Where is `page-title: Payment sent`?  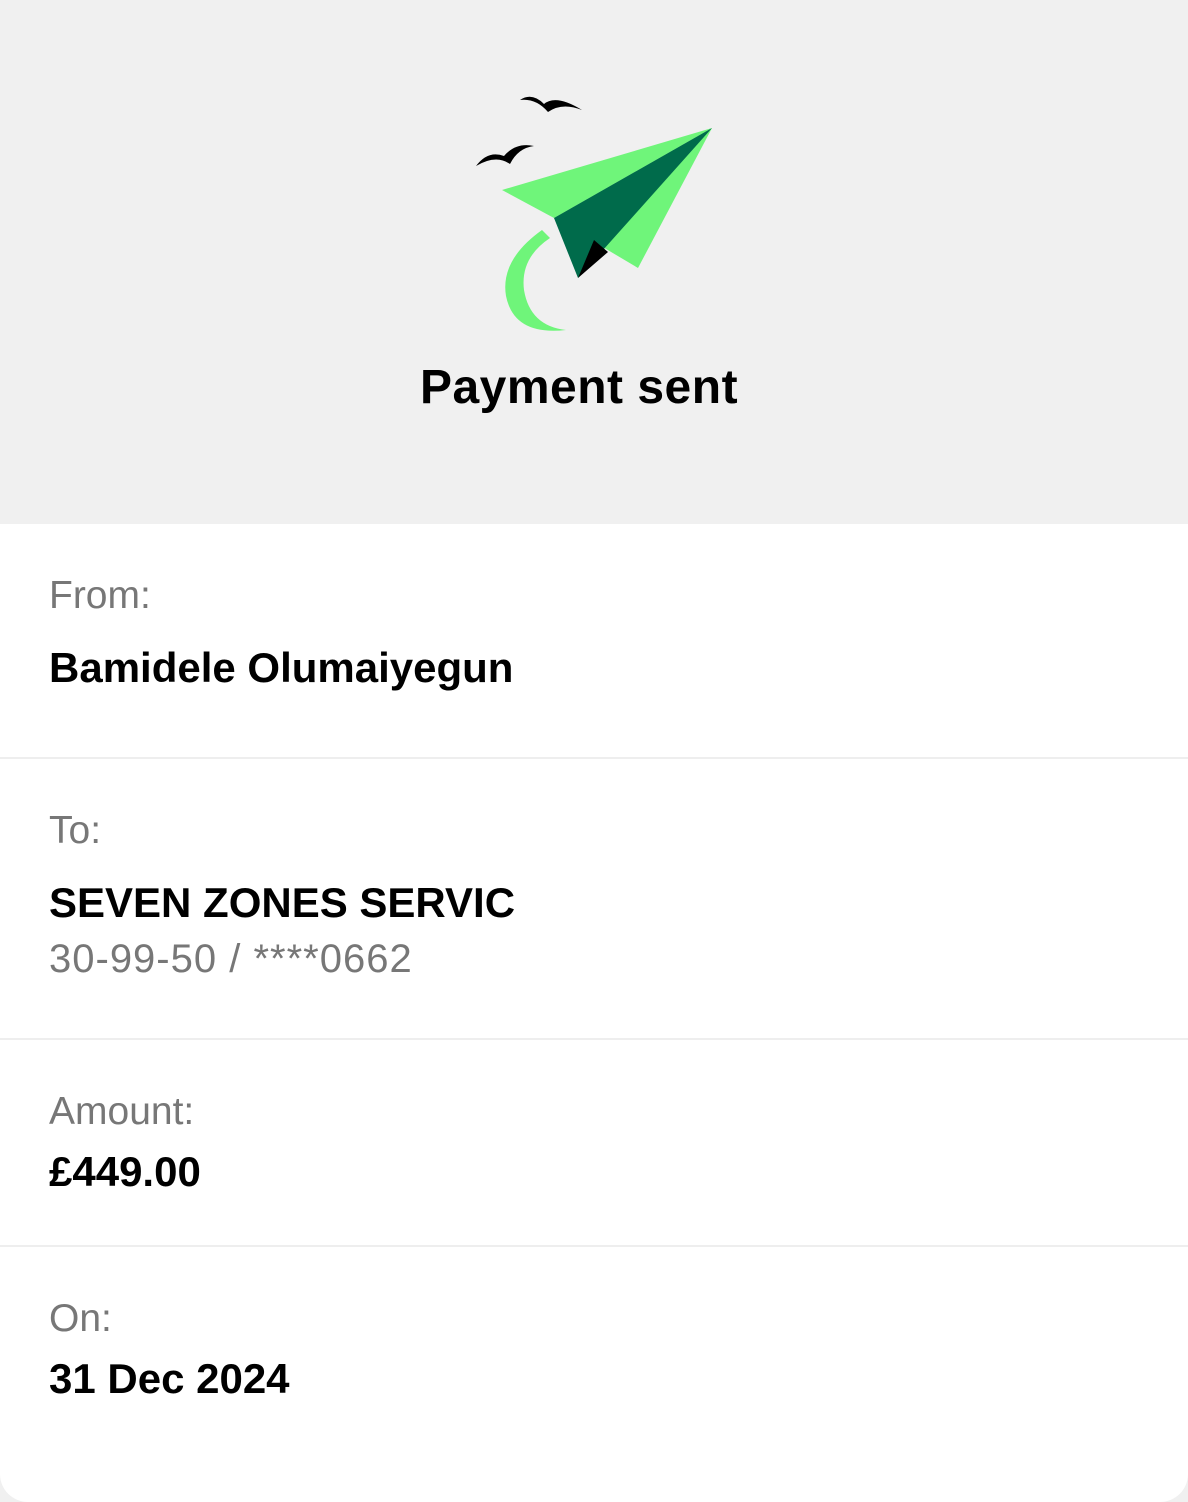 page-title: Payment sent is located at coordinates (579, 387).